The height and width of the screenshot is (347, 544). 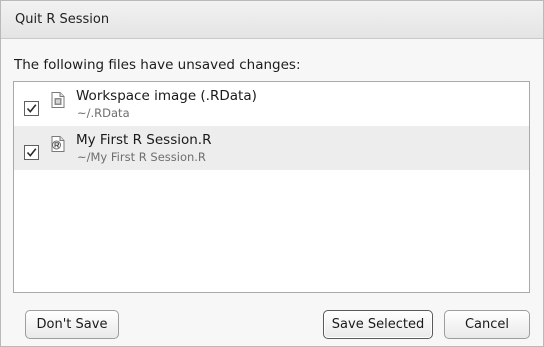 I want to click on dialog-title: Quit R Session, so click(x=62, y=19).